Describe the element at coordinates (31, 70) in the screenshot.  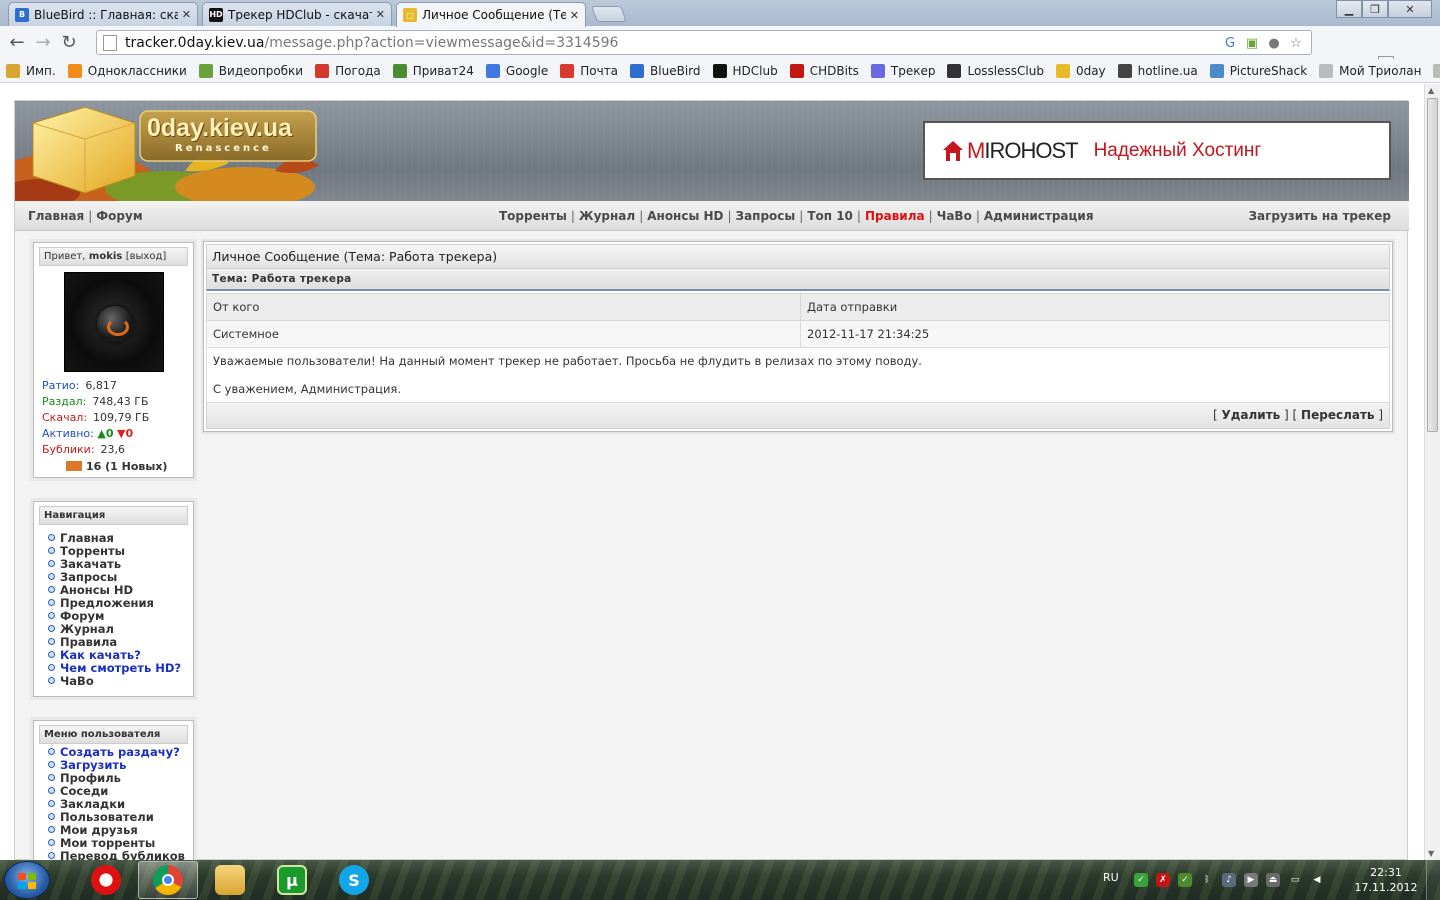
I see `bookmark-item: Имп.` at that location.